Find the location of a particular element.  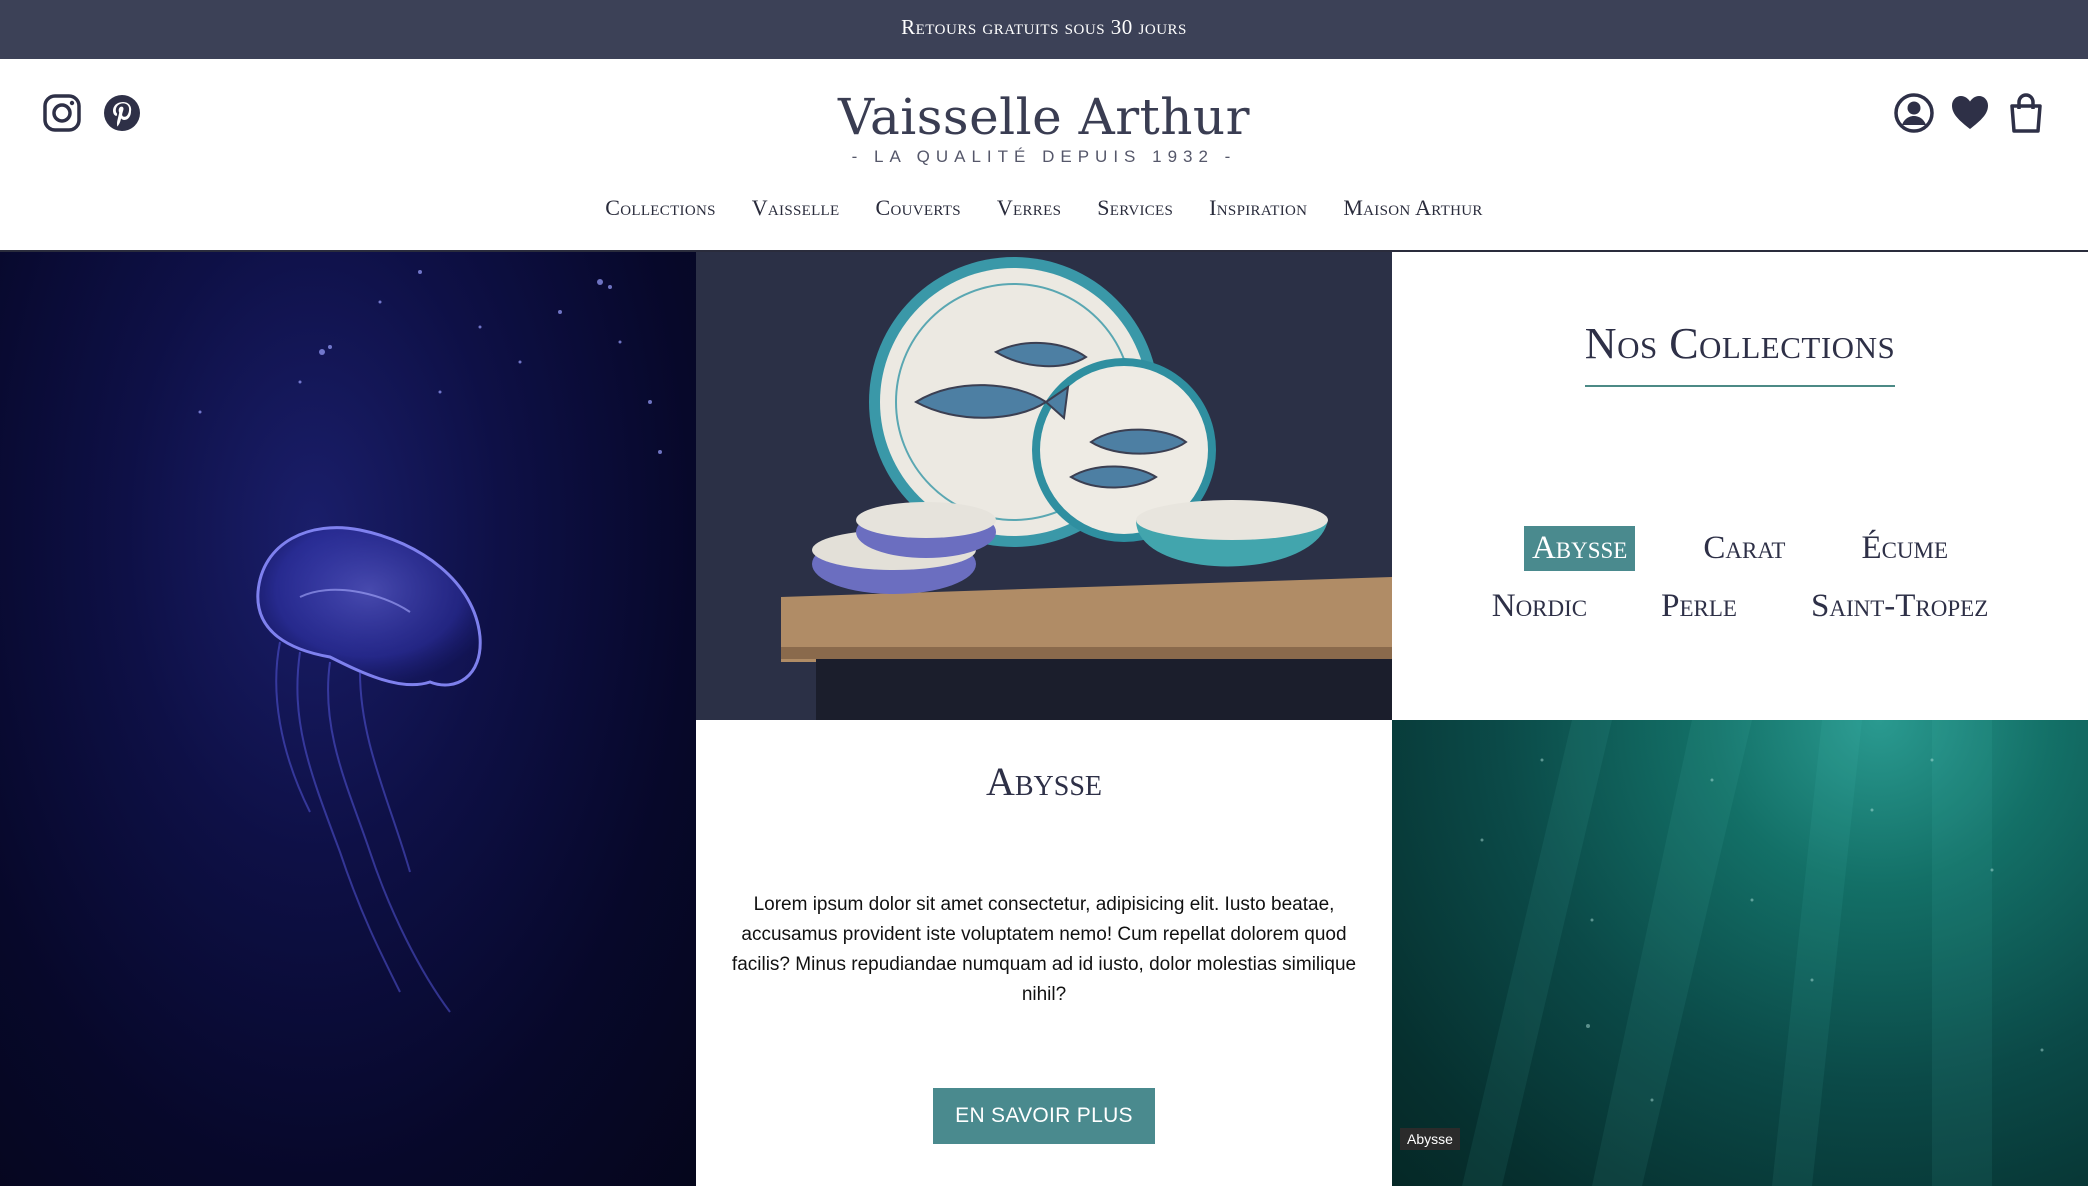

tableware-image is located at coordinates (1044, 486).